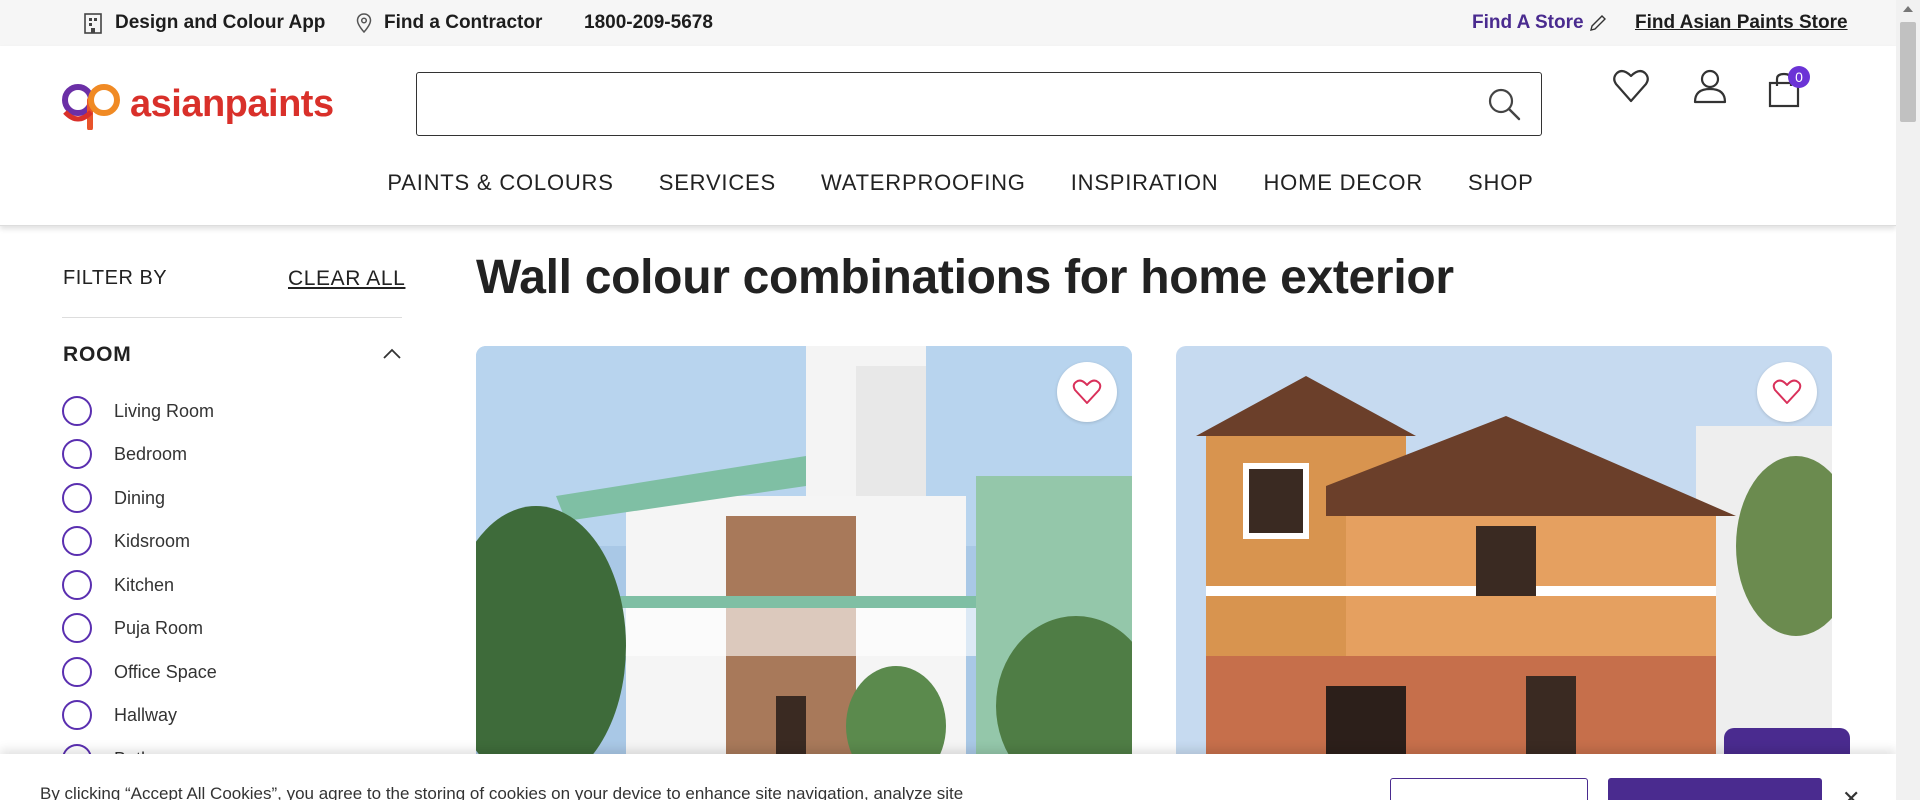  What do you see at coordinates (1631, 86) in the screenshot?
I see `wishlist-heart-icon` at bounding box center [1631, 86].